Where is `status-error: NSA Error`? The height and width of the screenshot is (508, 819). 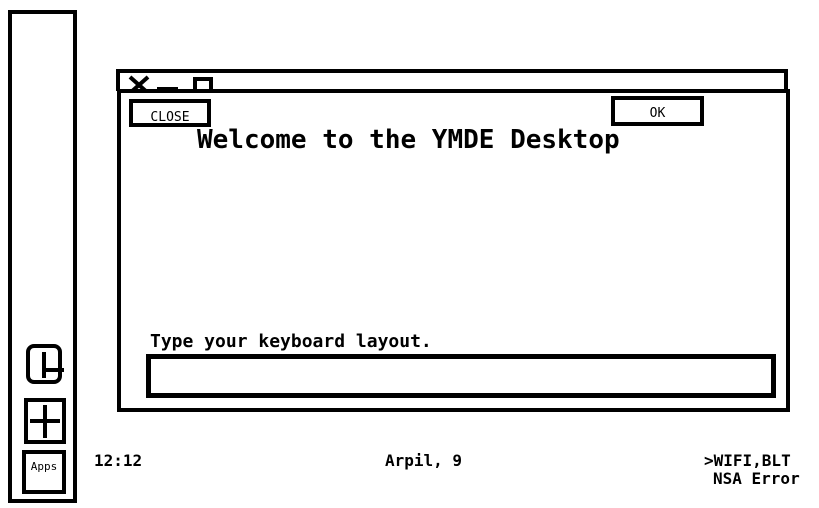
status-error: NSA Error is located at coordinates (756, 478).